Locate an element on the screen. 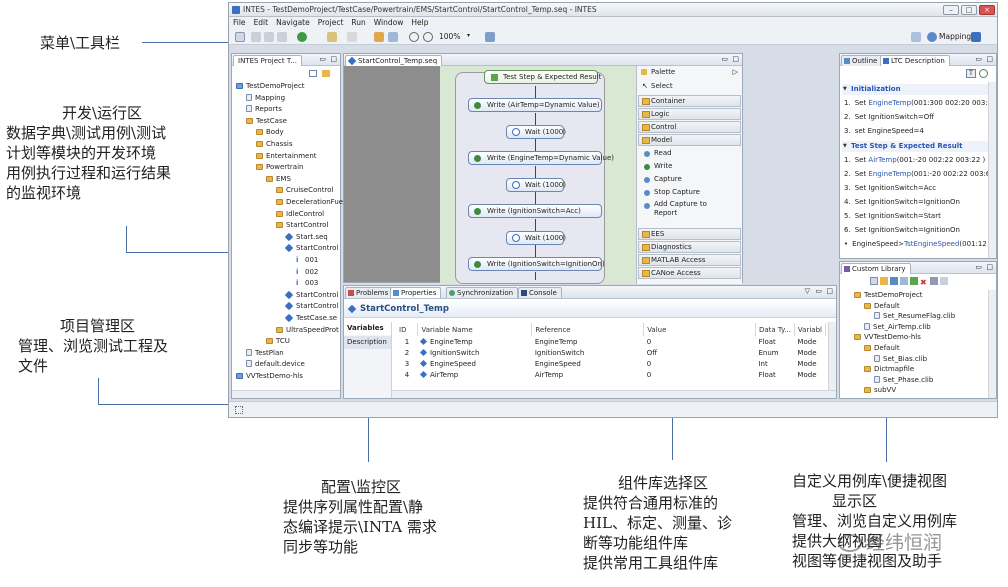 Image resolution: width=1008 pixels, height=587 pixels. project-tree-item: Reports is located at coordinates (264, 109).